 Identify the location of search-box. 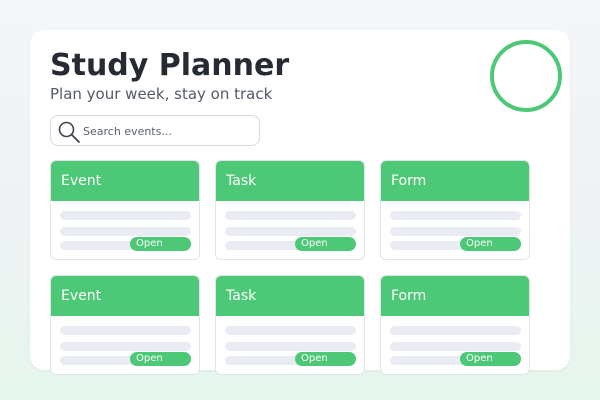
(155, 130).